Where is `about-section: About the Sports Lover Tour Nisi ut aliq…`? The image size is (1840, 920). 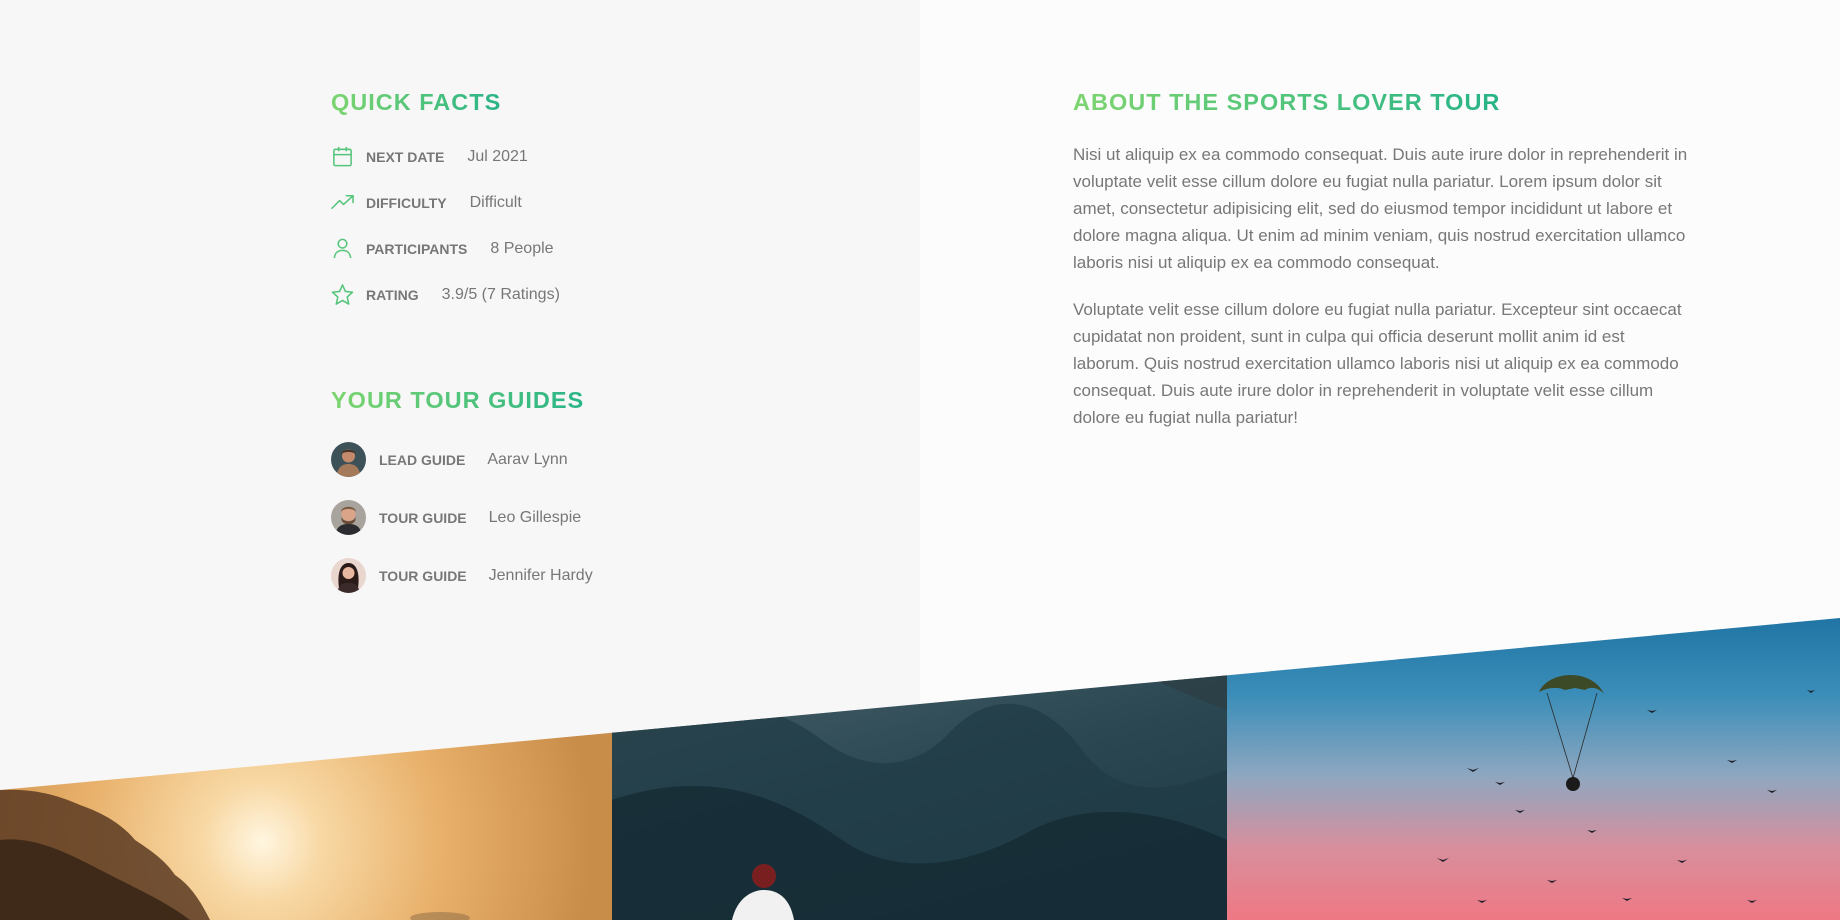
about-section: About the Sports Lover Tour Nisi ut aliq… is located at coordinates (1383, 270).